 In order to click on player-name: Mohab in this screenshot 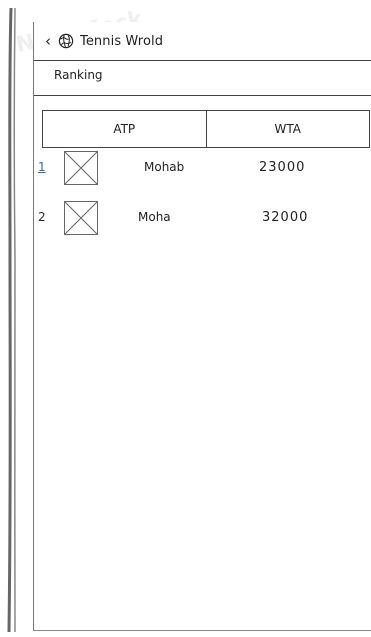, I will do `click(164, 167)`.